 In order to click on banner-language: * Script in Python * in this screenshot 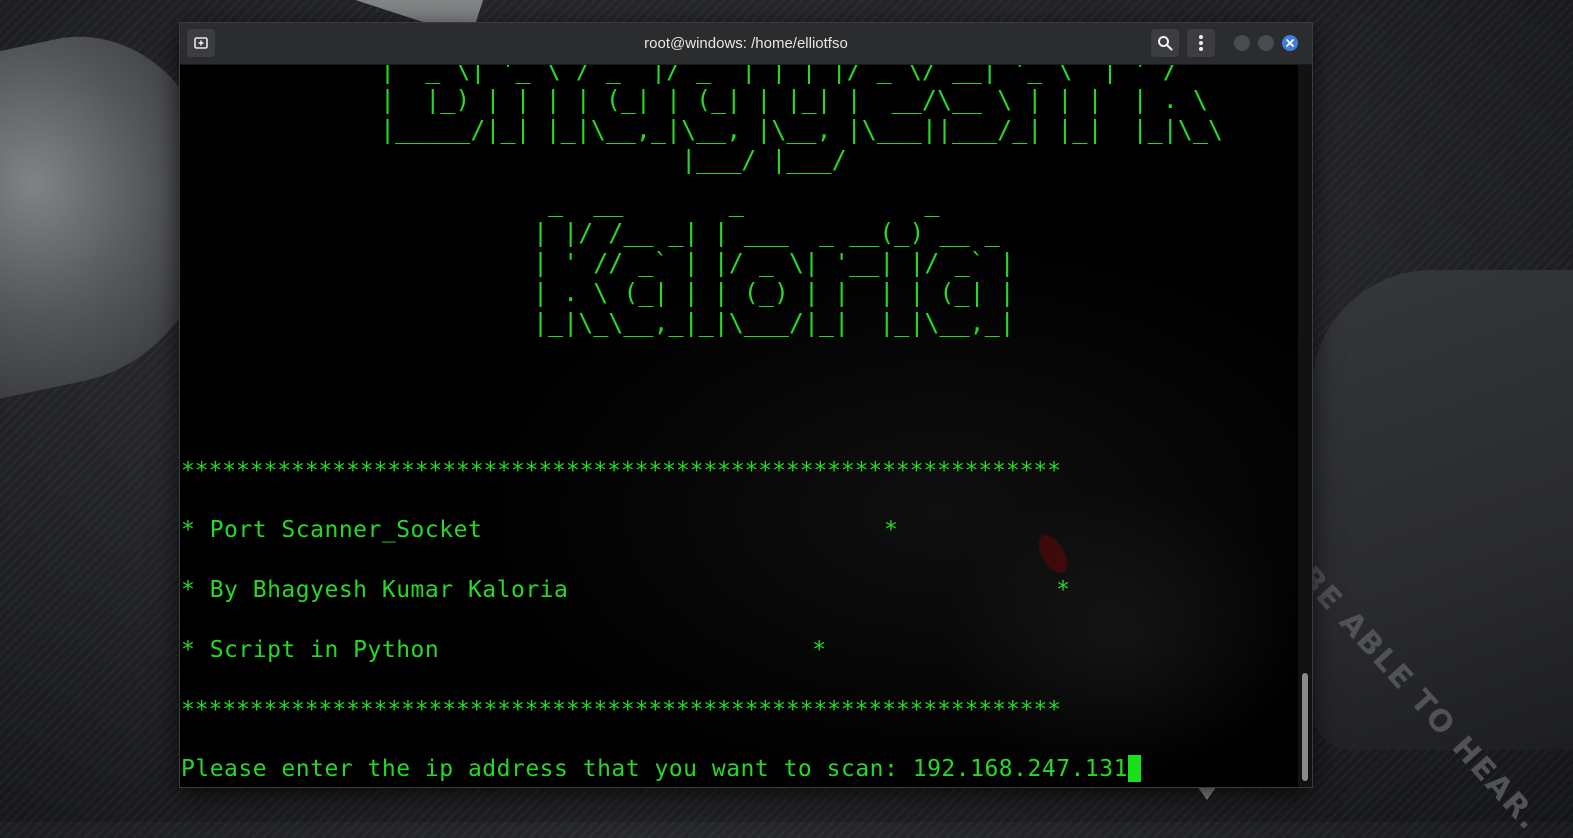, I will do `click(504, 650)`.